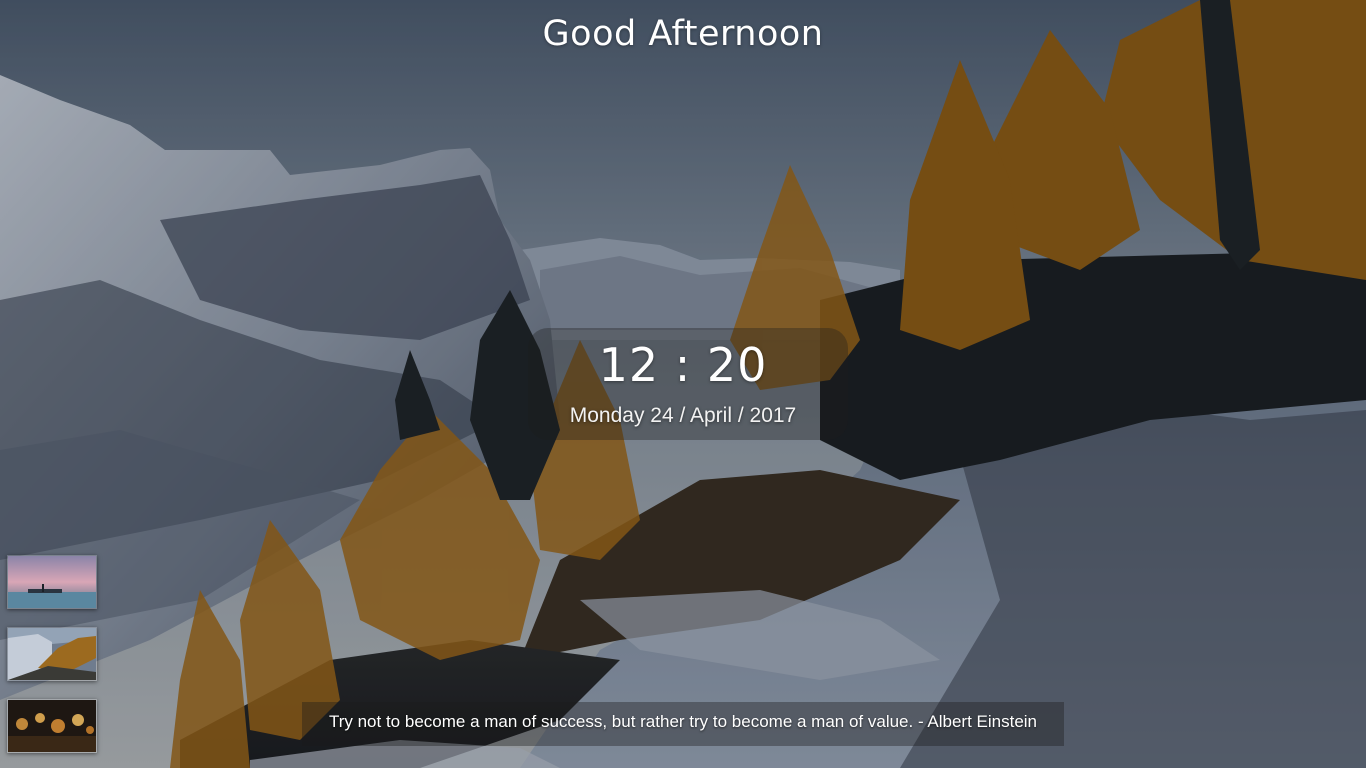  I want to click on clock-time: 12 : 20, so click(683, 365).